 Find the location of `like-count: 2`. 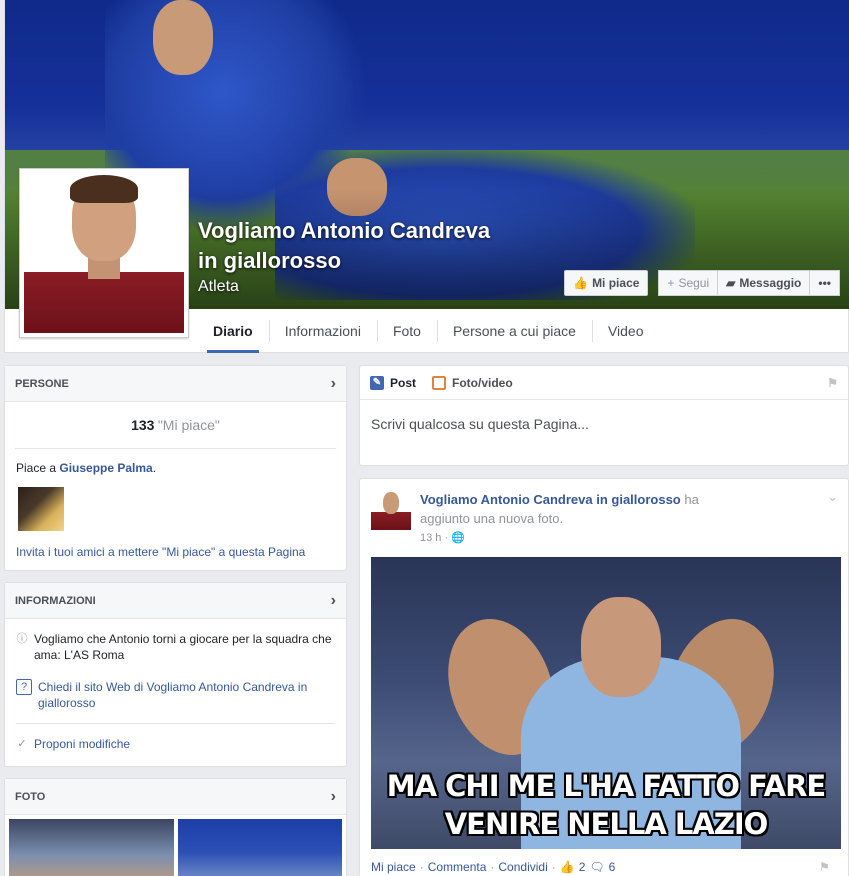

like-count: 2 is located at coordinates (582, 867).